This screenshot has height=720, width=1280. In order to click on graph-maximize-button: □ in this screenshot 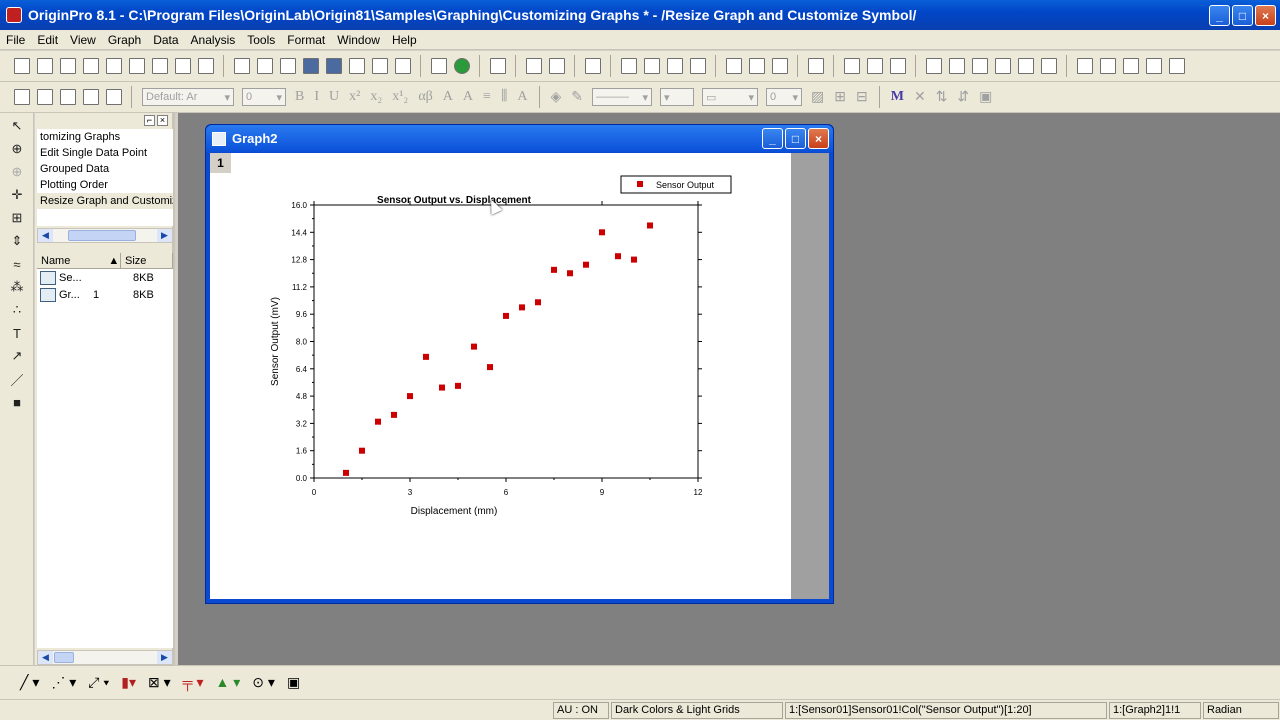, I will do `click(795, 138)`.